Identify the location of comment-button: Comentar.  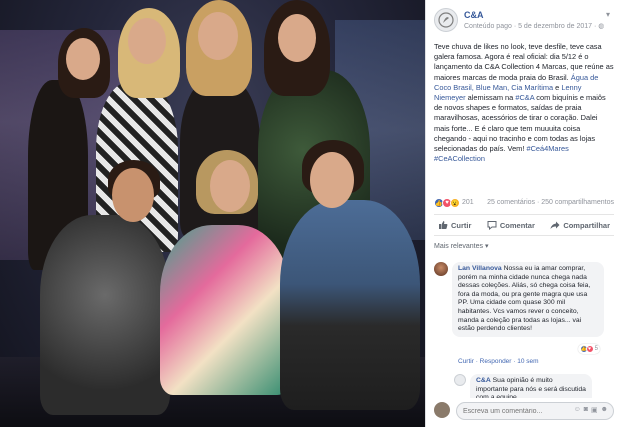
(511, 225).